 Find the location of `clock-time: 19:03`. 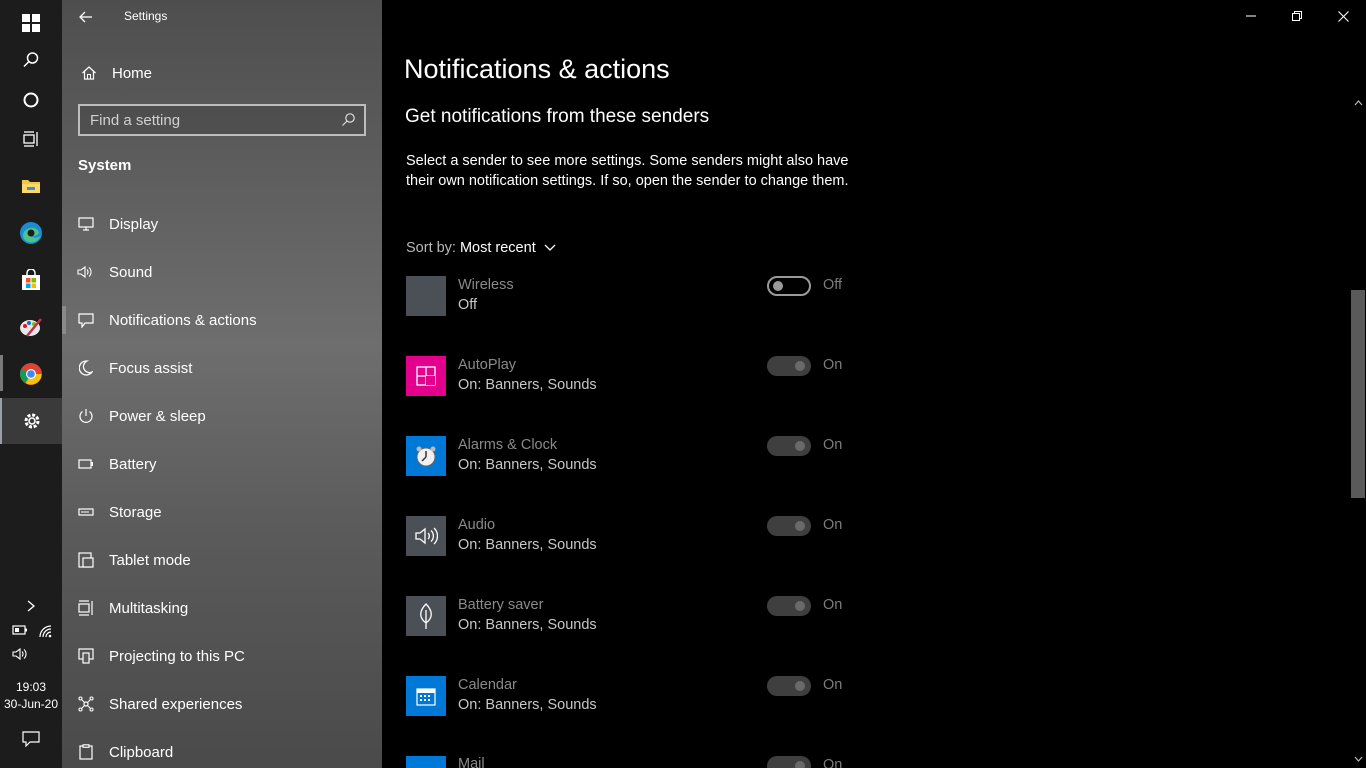

clock-time: 19:03 is located at coordinates (31, 687).